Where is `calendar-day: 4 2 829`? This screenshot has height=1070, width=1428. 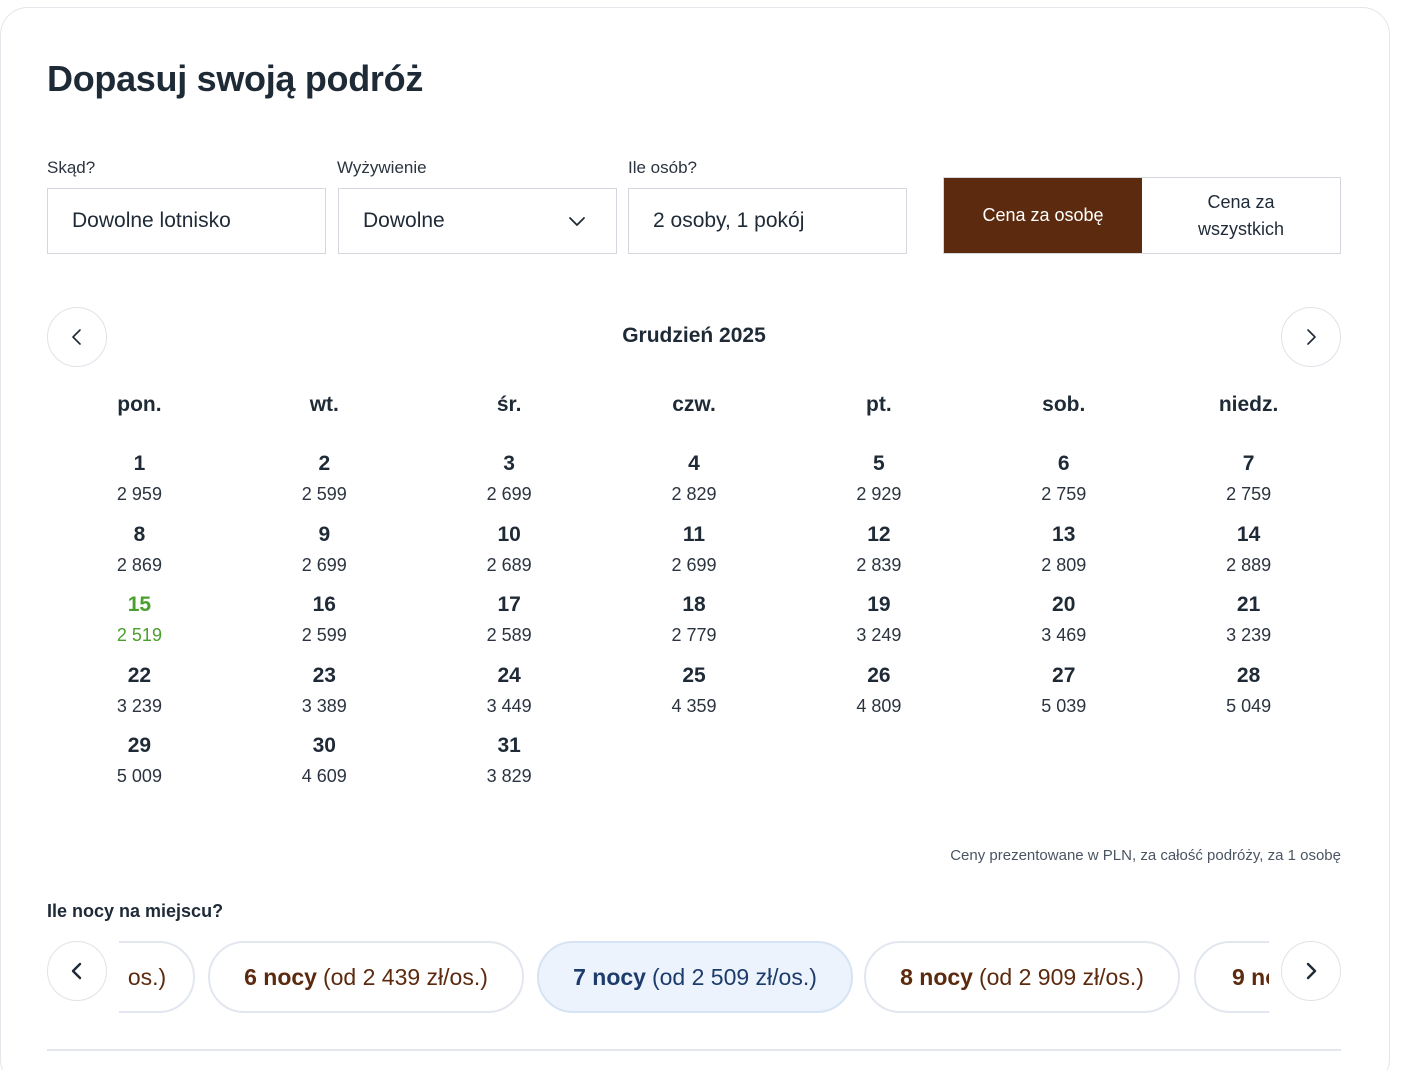 calendar-day: 4 2 829 is located at coordinates (694, 484).